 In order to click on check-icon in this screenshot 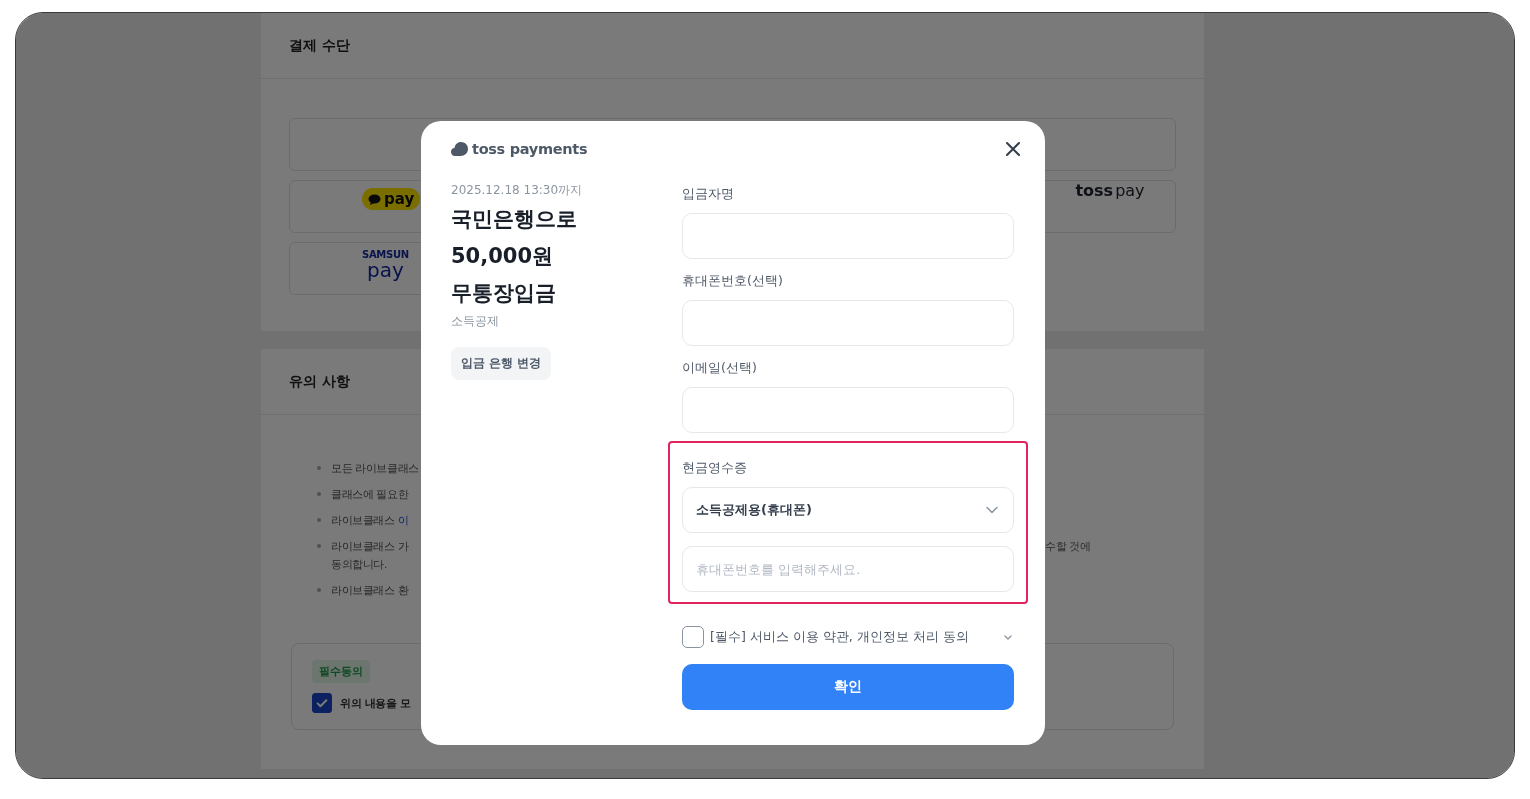, I will do `click(322, 703)`.